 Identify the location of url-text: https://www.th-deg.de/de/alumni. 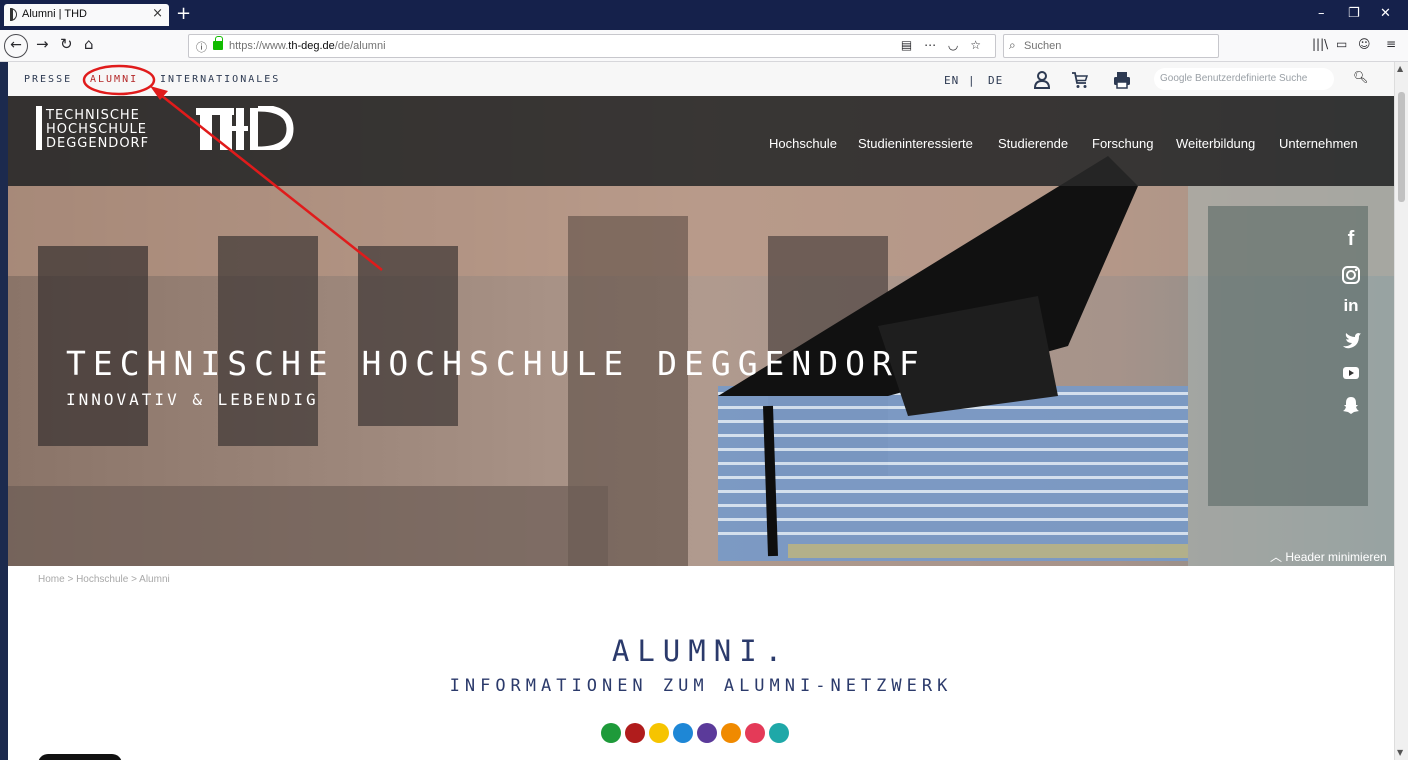
(307, 46).